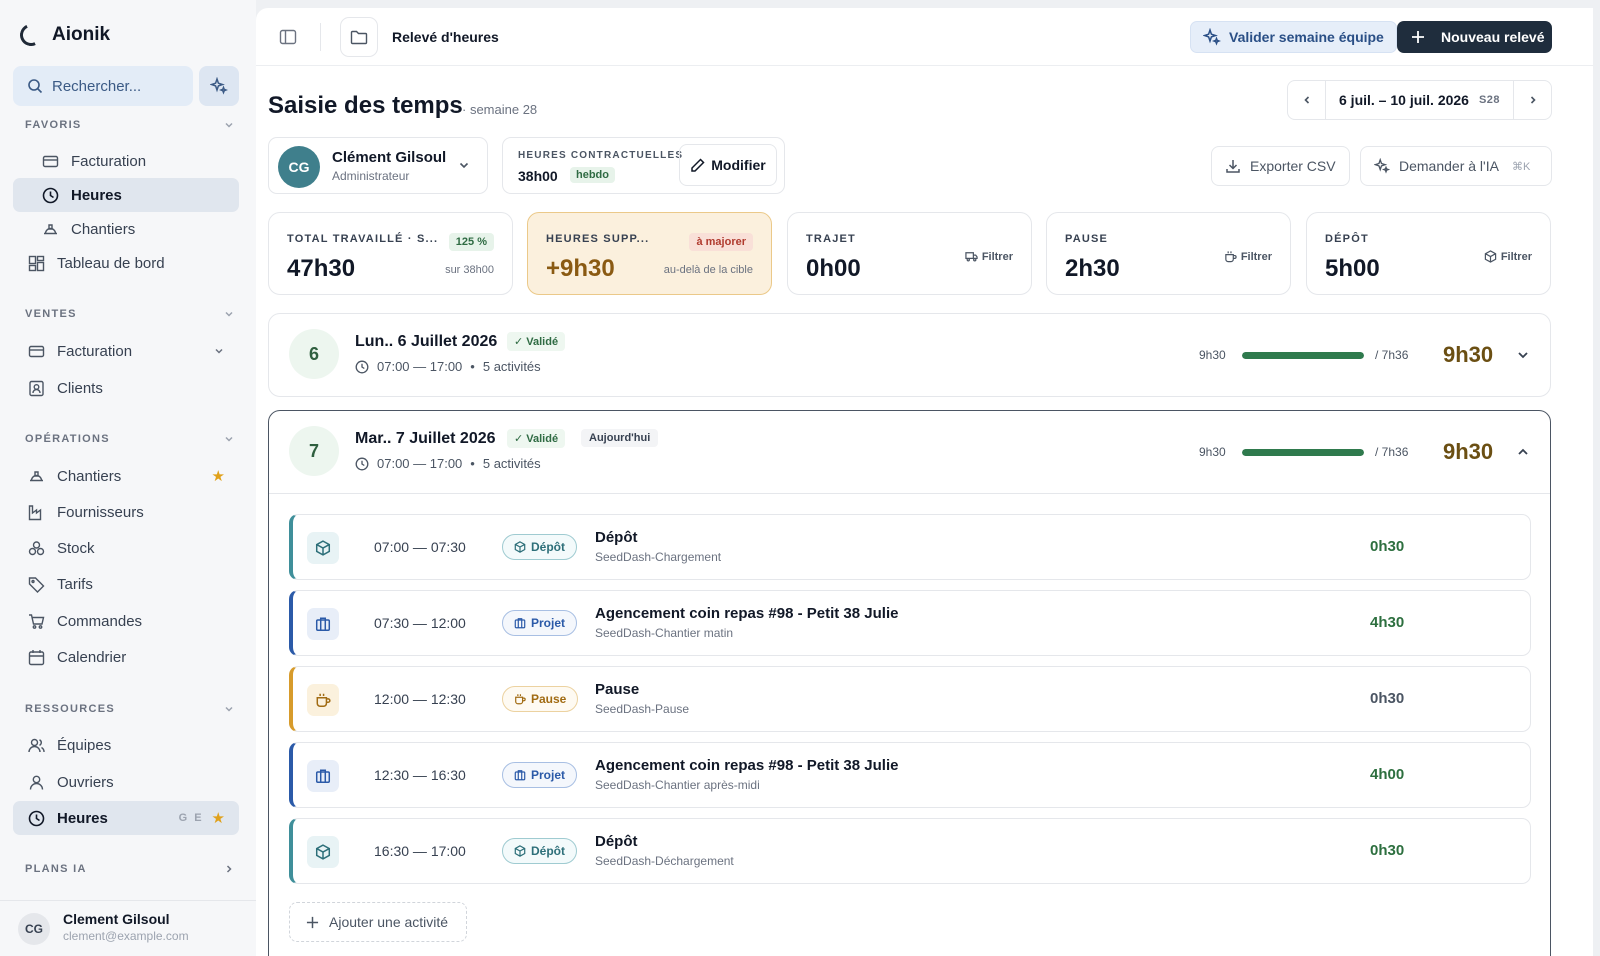  Describe the element at coordinates (542, 342) in the screenshot. I see `status-label: Validé` at that location.